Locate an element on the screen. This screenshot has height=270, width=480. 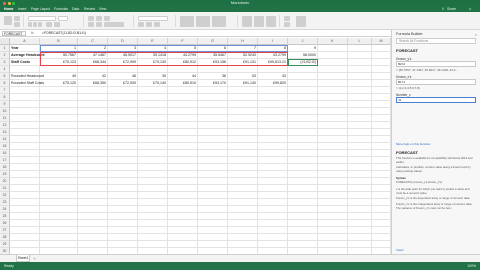
function-search-input: Search All Functions is located at coordinates (436, 41).